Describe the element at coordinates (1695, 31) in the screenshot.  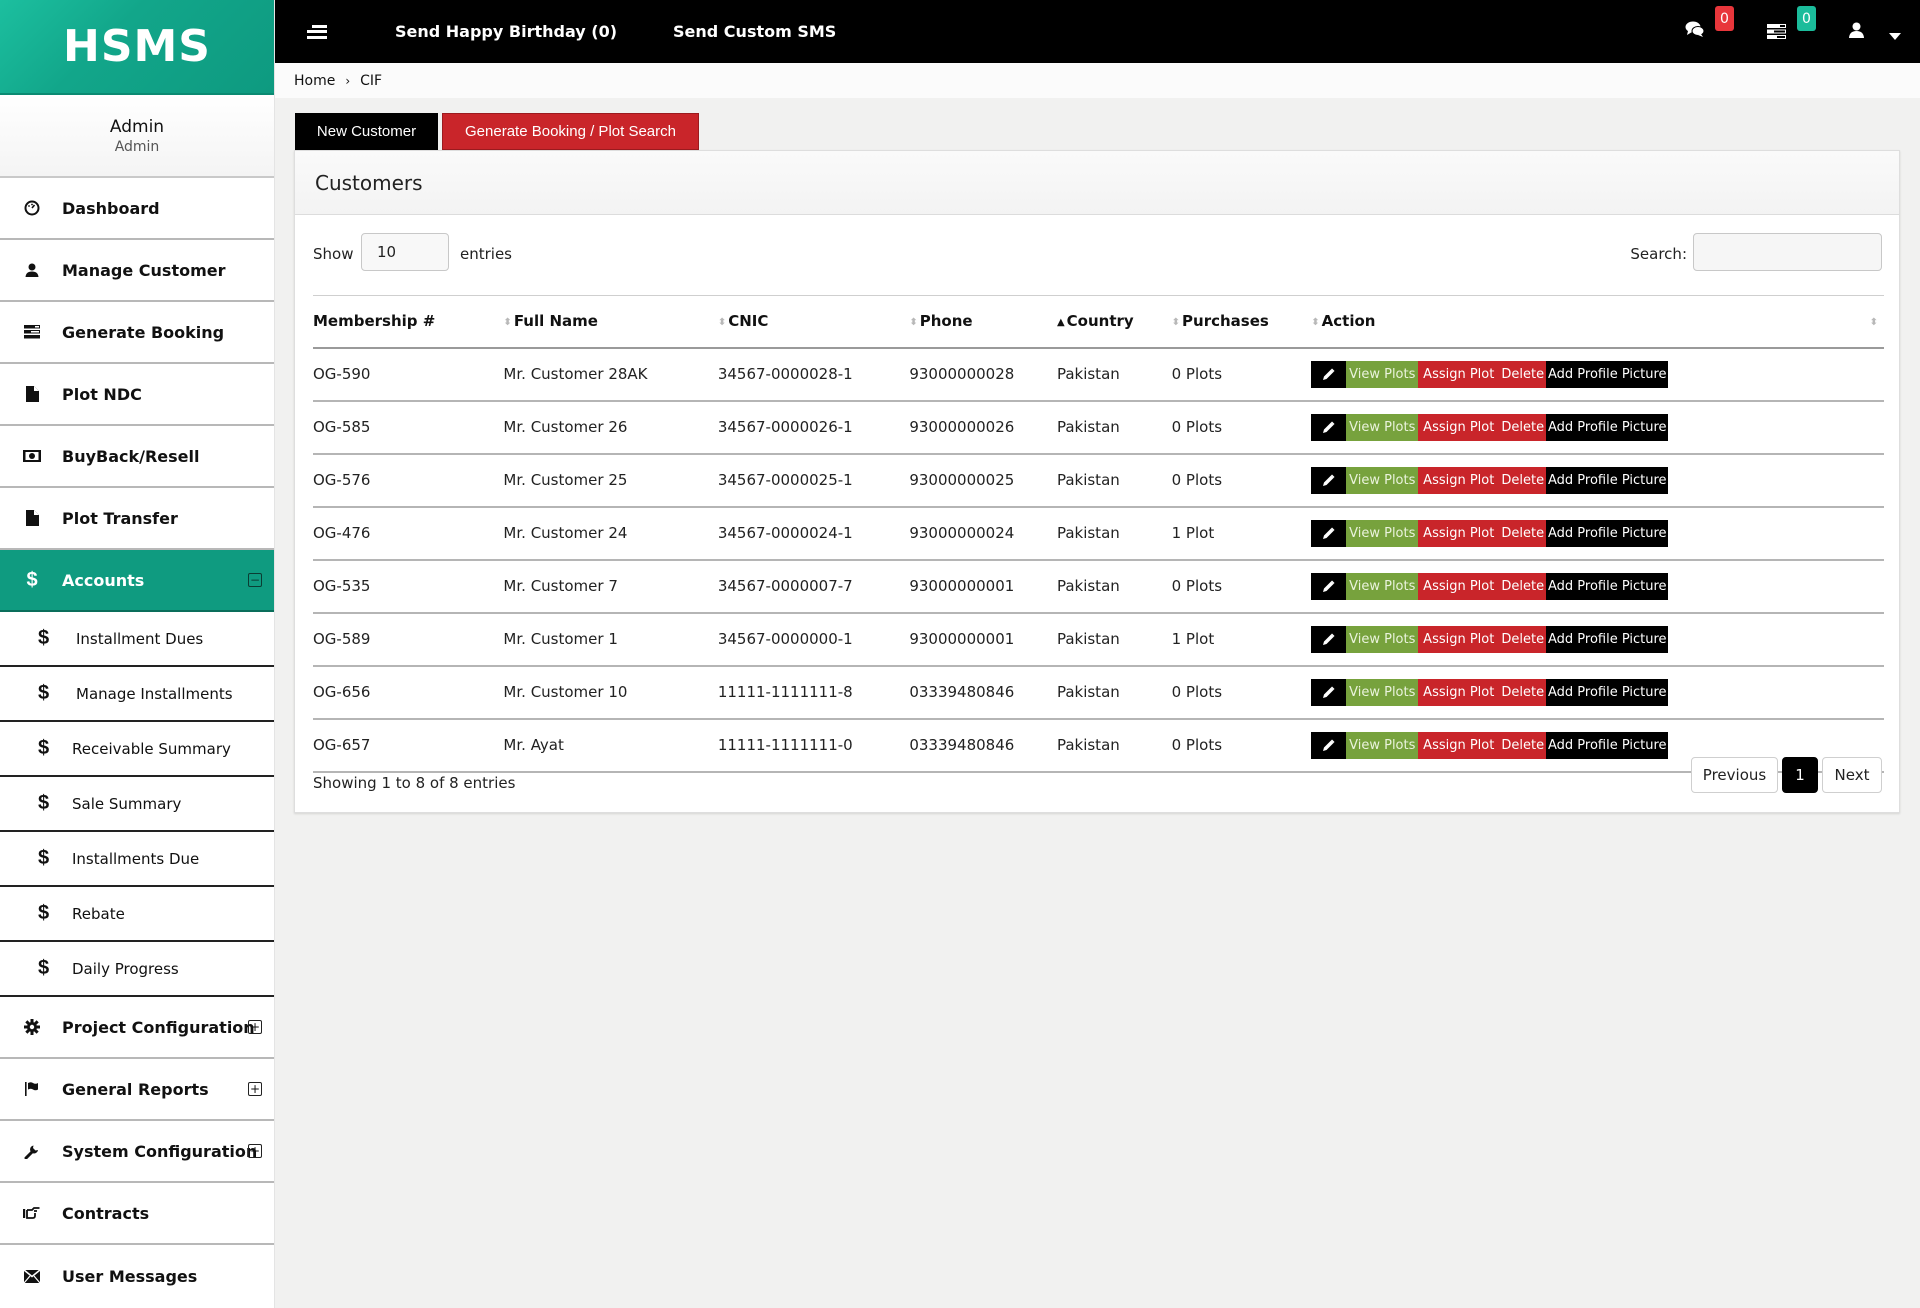
I see `comments-icon` at that location.